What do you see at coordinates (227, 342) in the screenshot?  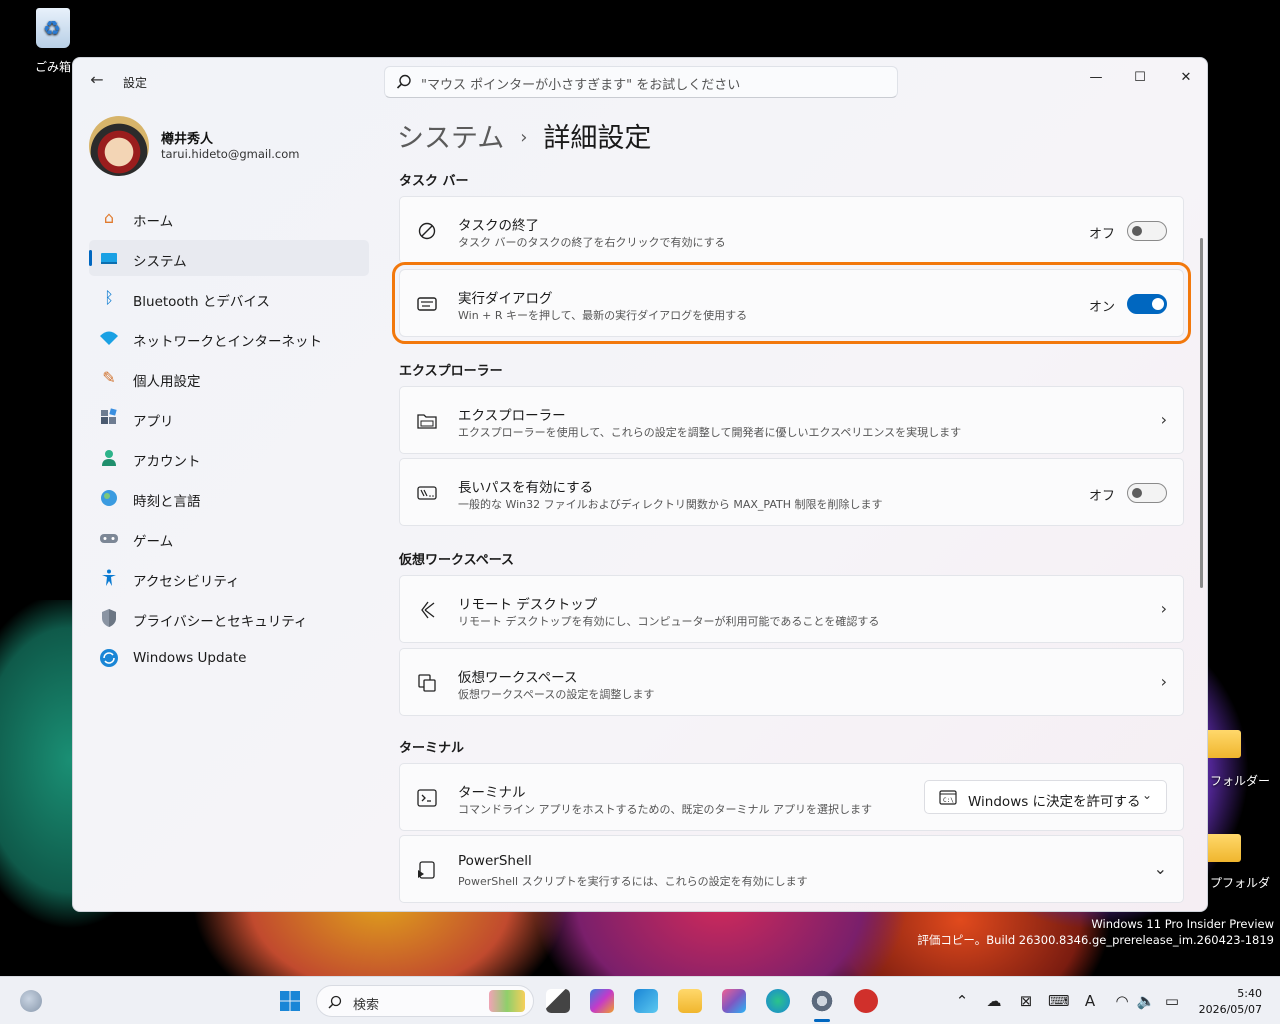 I see `sidebar-item-label: ネットワークとインターネット` at bounding box center [227, 342].